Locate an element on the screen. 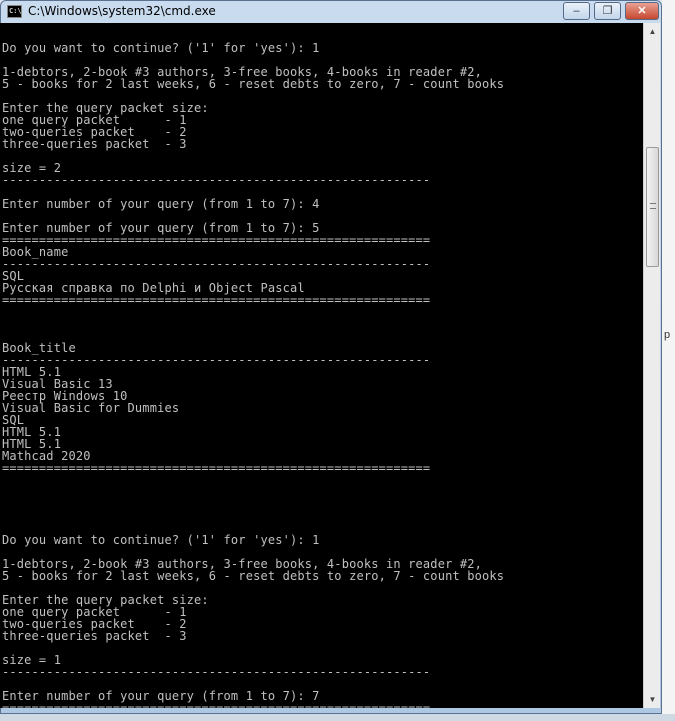 The width and height of the screenshot is (675, 721). minimize-button: ‒ is located at coordinates (576, 11).